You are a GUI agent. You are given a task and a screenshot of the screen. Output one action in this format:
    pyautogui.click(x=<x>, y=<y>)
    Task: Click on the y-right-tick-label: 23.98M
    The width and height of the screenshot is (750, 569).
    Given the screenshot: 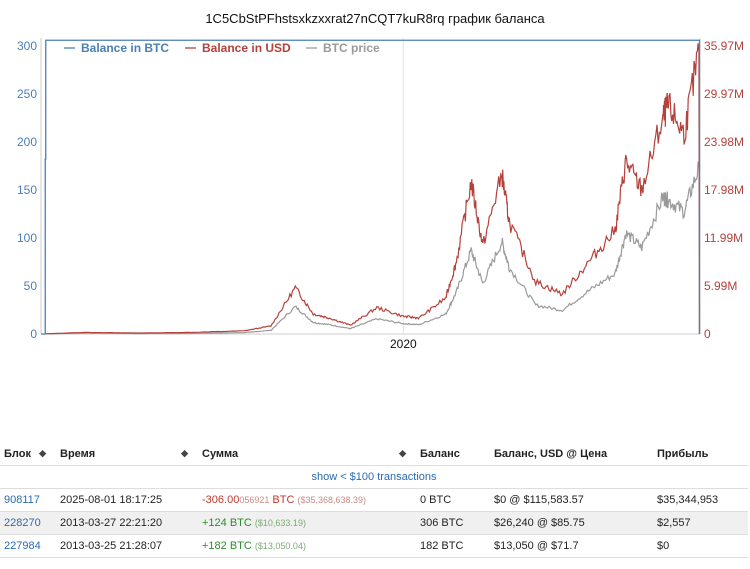 What is the action you would take?
    pyautogui.click(x=724, y=142)
    